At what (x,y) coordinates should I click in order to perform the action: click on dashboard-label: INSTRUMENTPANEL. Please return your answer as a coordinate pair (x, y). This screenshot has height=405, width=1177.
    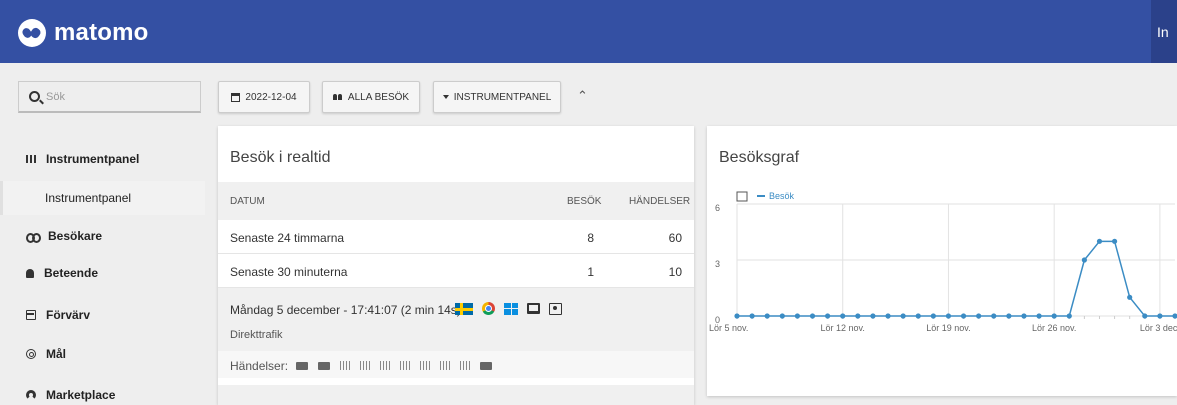
    Looking at the image, I should click on (502, 97).